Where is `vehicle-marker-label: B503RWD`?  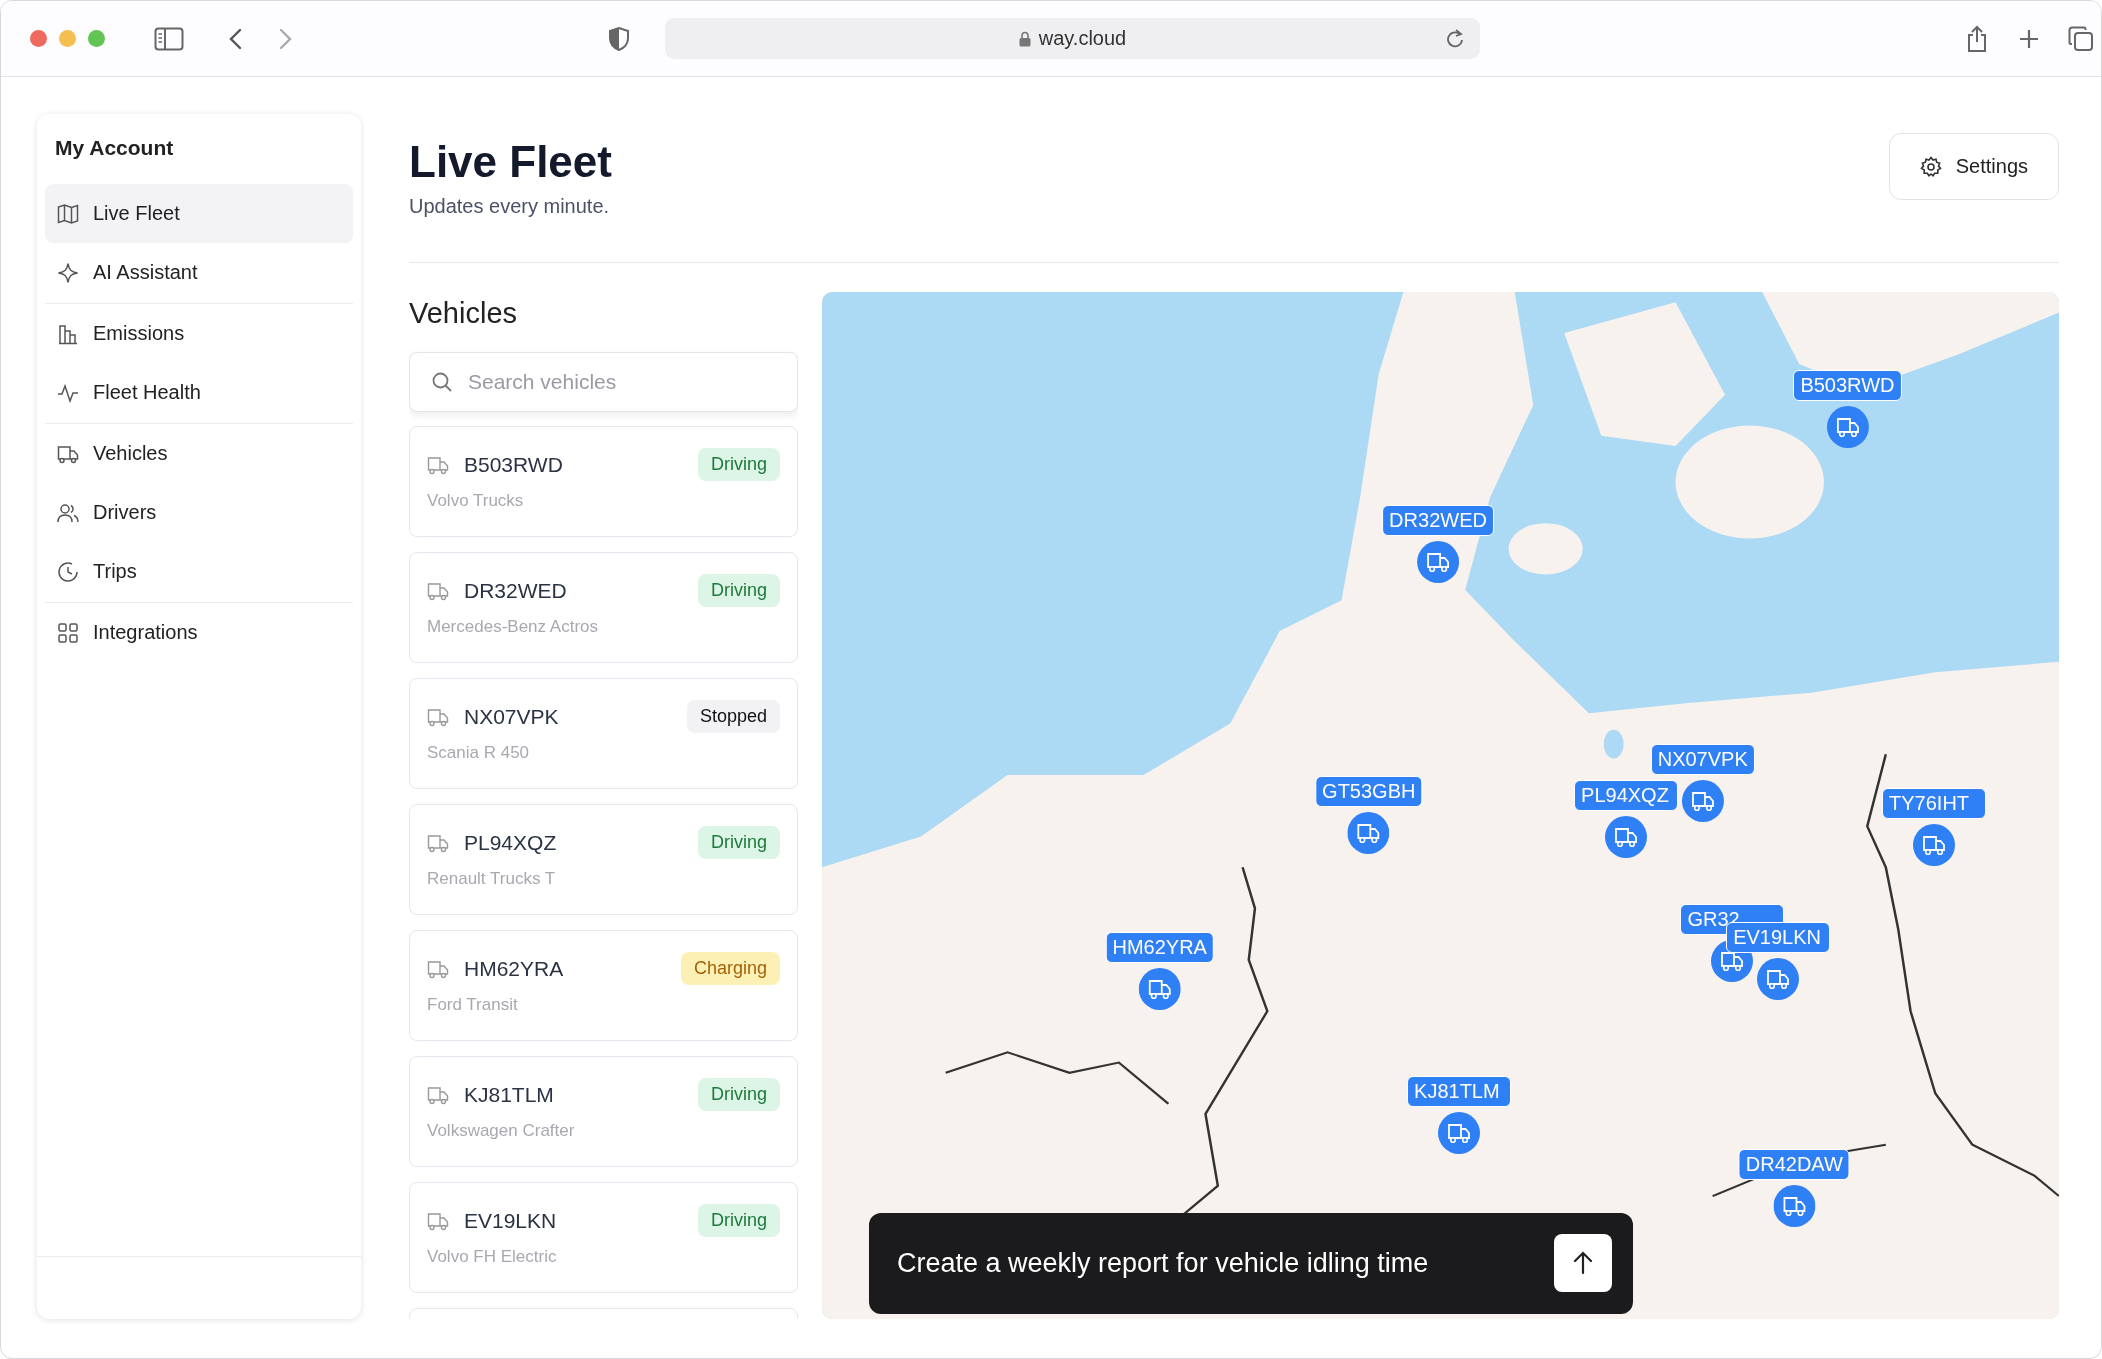
vehicle-marker-label: B503RWD is located at coordinates (1847, 386).